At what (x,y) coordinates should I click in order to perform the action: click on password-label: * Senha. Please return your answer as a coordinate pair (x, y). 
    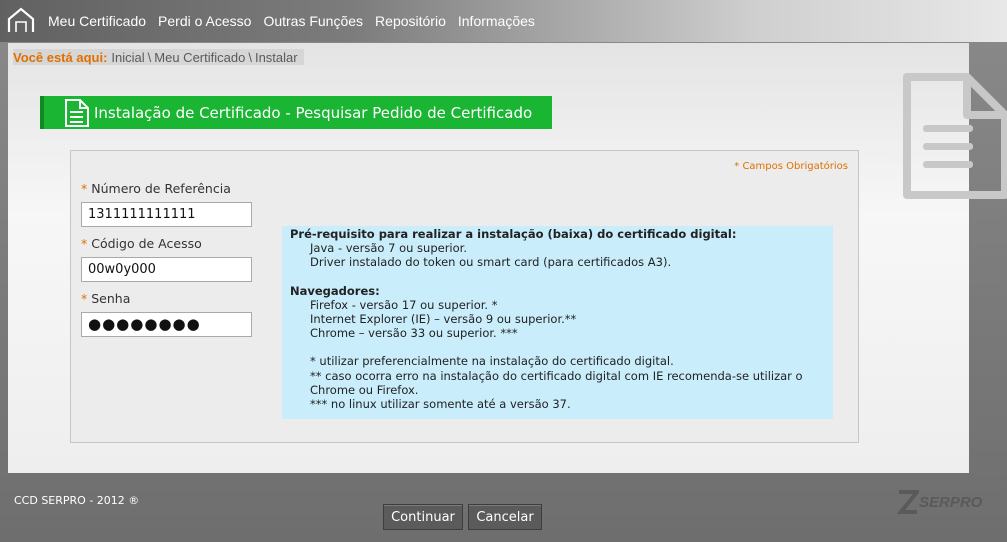
    Looking at the image, I should click on (105, 298).